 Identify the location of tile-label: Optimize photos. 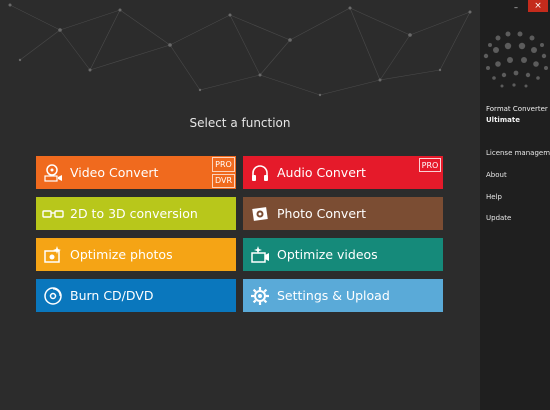
(121, 254).